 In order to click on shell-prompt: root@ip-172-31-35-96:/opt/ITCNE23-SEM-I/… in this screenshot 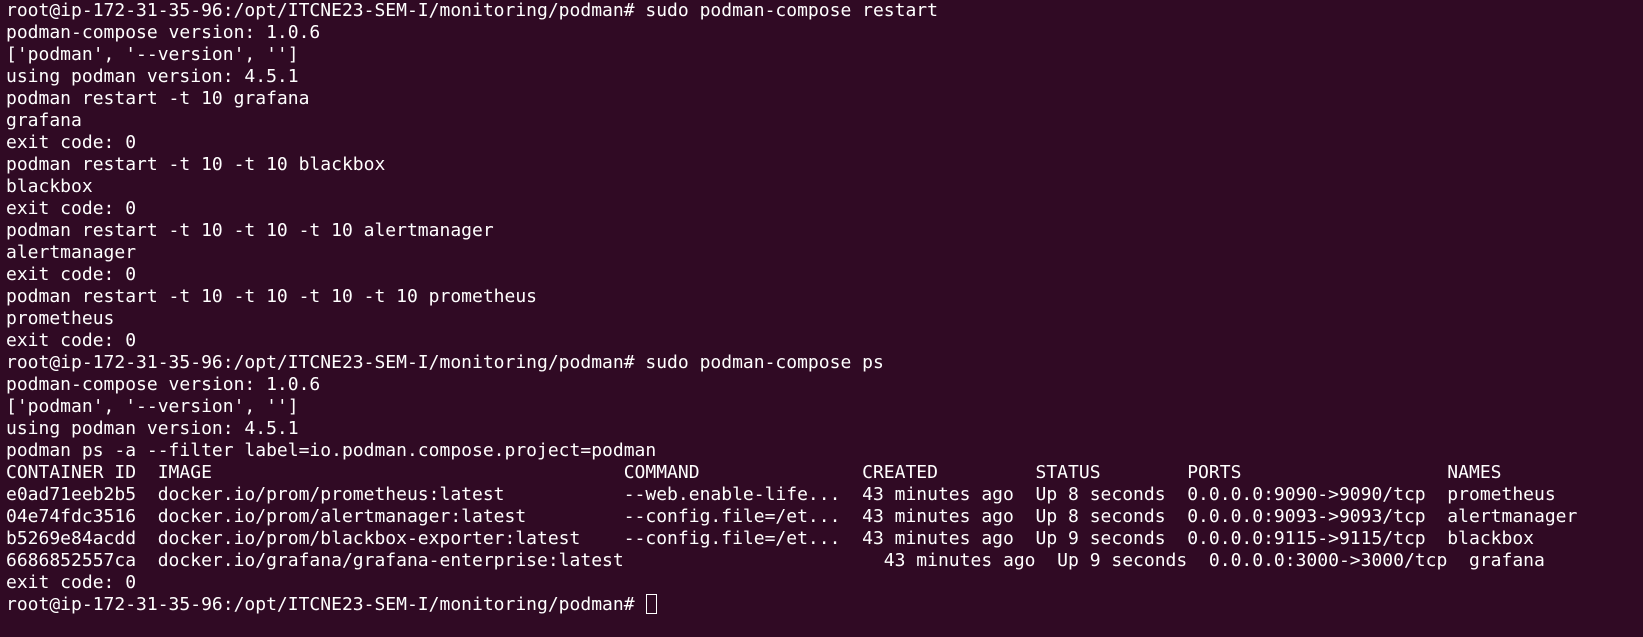, I will do `click(320, 604)`.